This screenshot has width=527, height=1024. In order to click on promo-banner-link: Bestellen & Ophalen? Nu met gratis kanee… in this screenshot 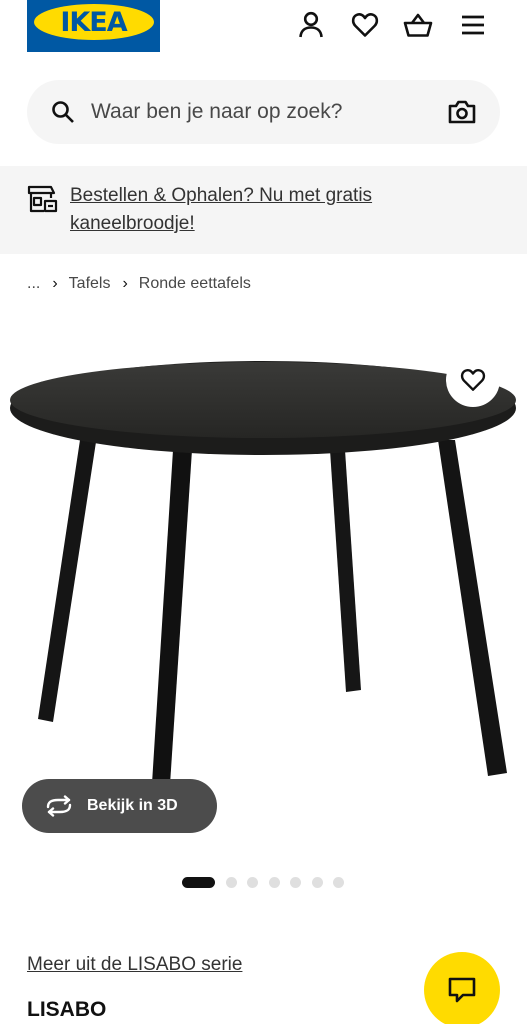, I will do `click(260, 210)`.